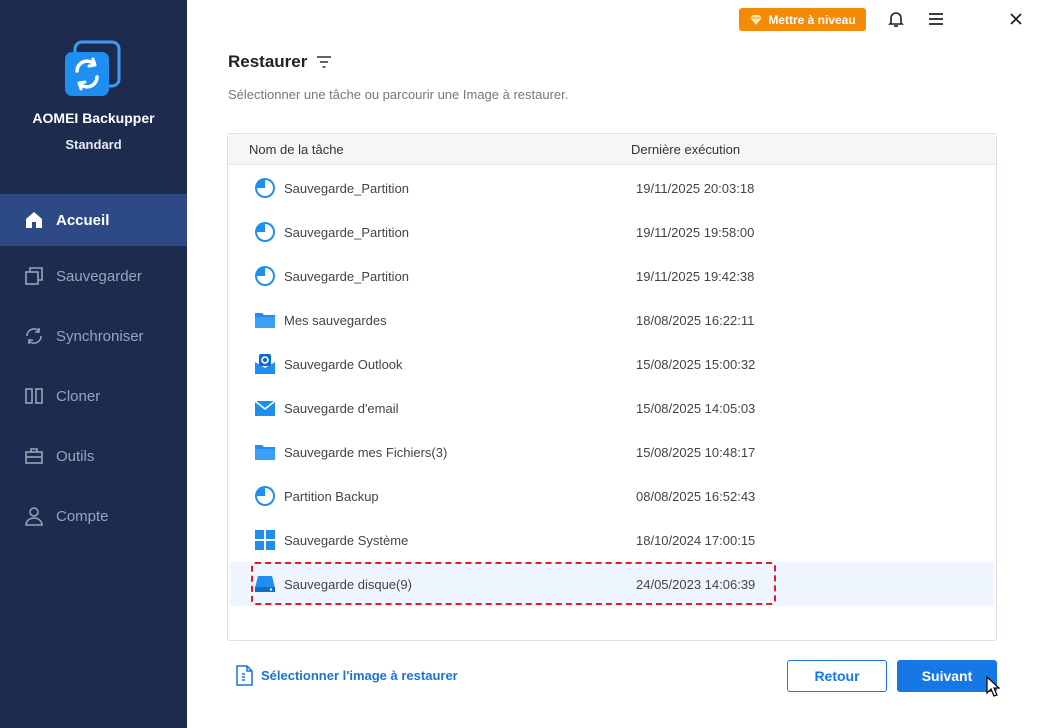  Describe the element at coordinates (612, 188) in the screenshot. I see `table-row: Sauvegarde_Partition 19/11/2025 20:03:18` at that location.